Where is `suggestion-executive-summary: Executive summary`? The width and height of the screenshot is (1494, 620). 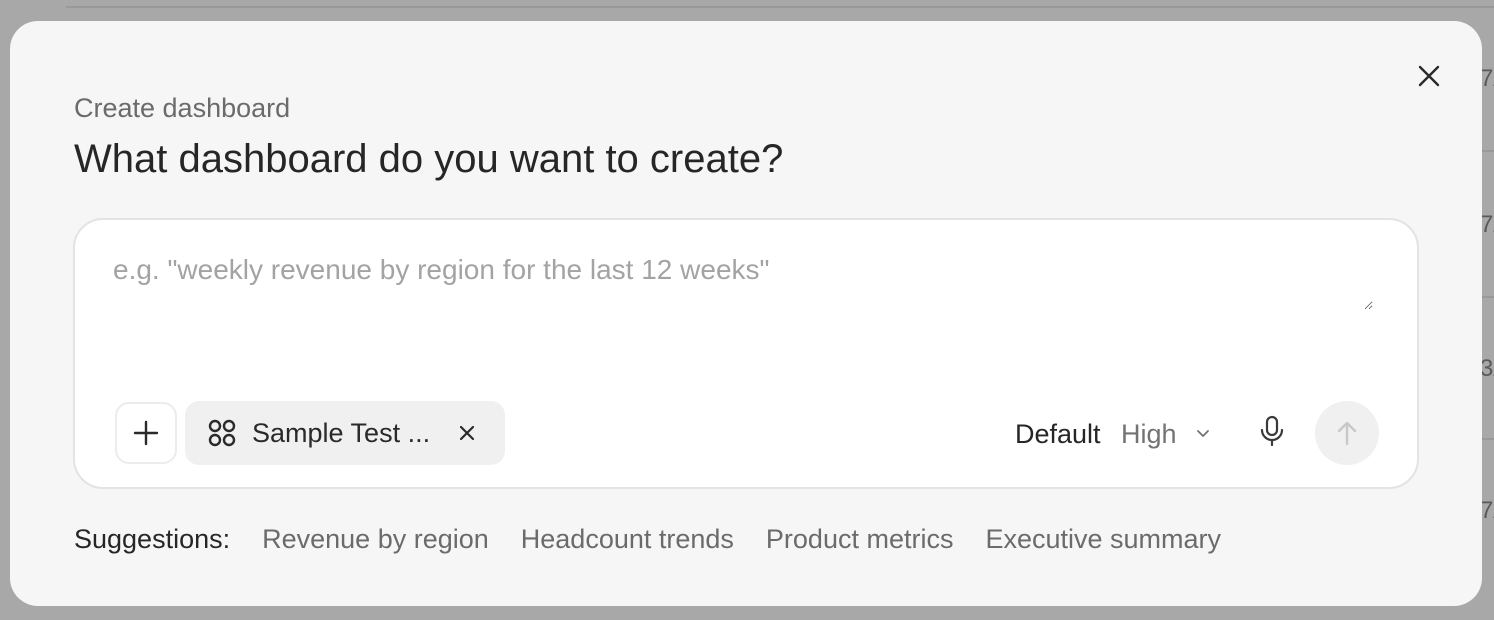 suggestion-executive-summary: Executive summary is located at coordinates (1103, 539).